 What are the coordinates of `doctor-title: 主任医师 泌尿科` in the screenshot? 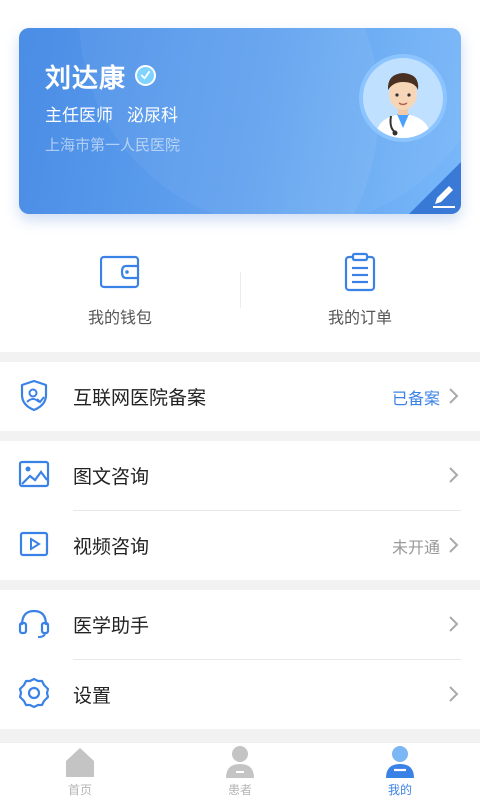 It's located at (118, 113).